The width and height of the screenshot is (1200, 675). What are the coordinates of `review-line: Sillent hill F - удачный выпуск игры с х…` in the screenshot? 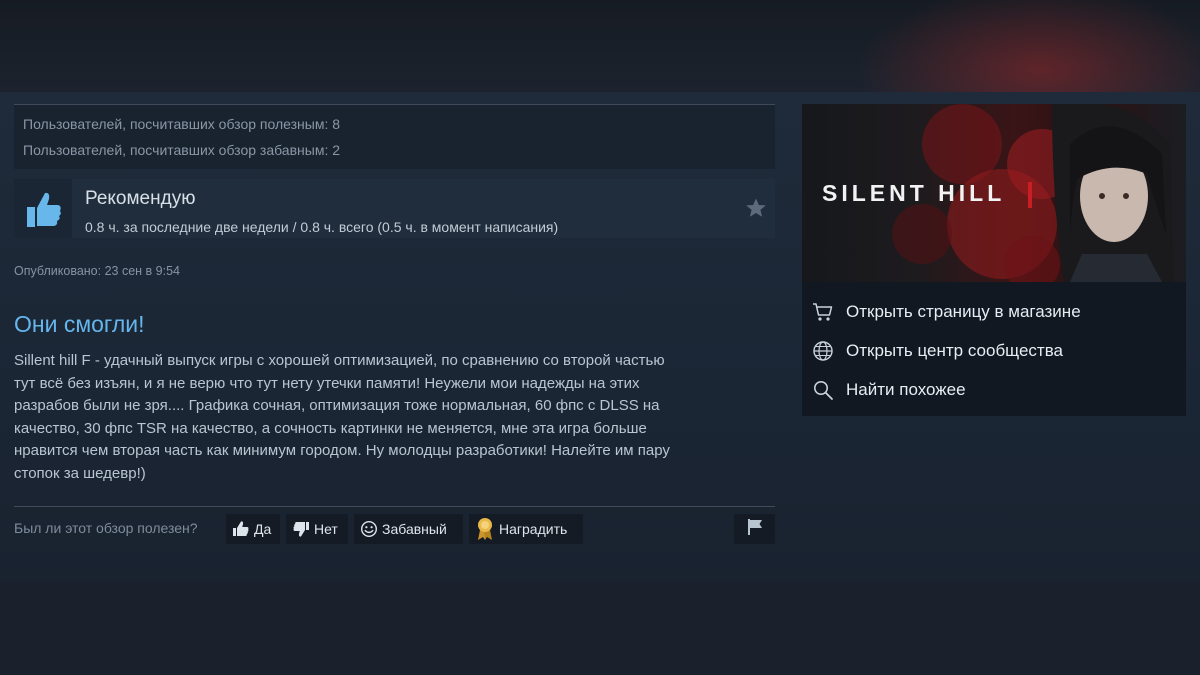 It's located at (339, 360).